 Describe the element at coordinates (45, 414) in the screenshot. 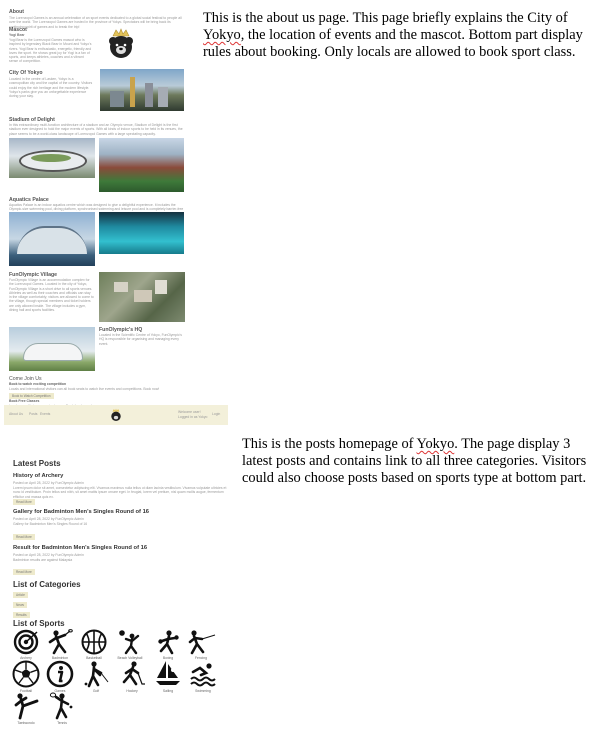

I see `nav-events-link: Events` at that location.